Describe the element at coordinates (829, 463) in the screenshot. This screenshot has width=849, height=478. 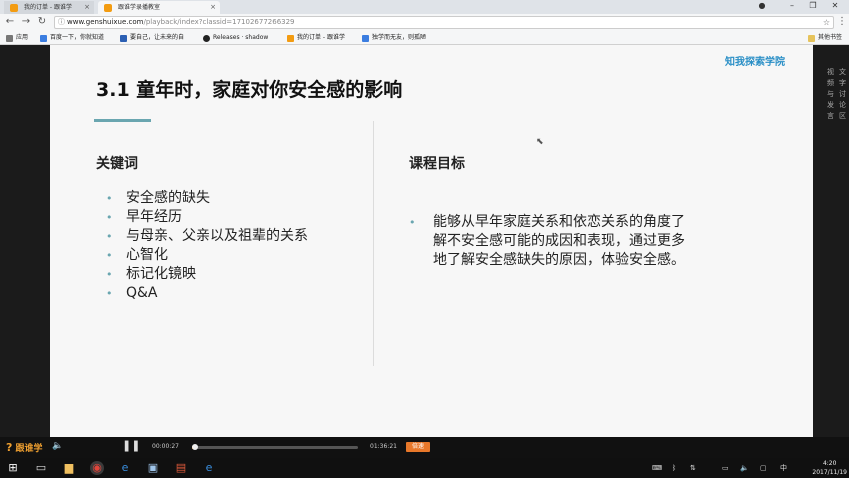
I see `clock-time: 4:20` at that location.